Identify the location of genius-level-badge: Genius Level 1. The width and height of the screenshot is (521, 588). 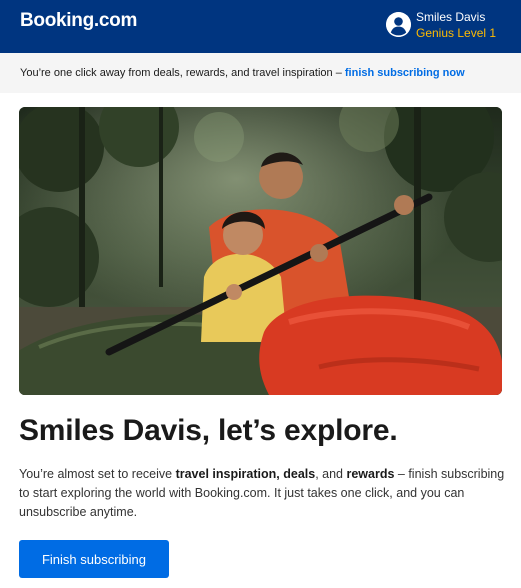
(456, 33).